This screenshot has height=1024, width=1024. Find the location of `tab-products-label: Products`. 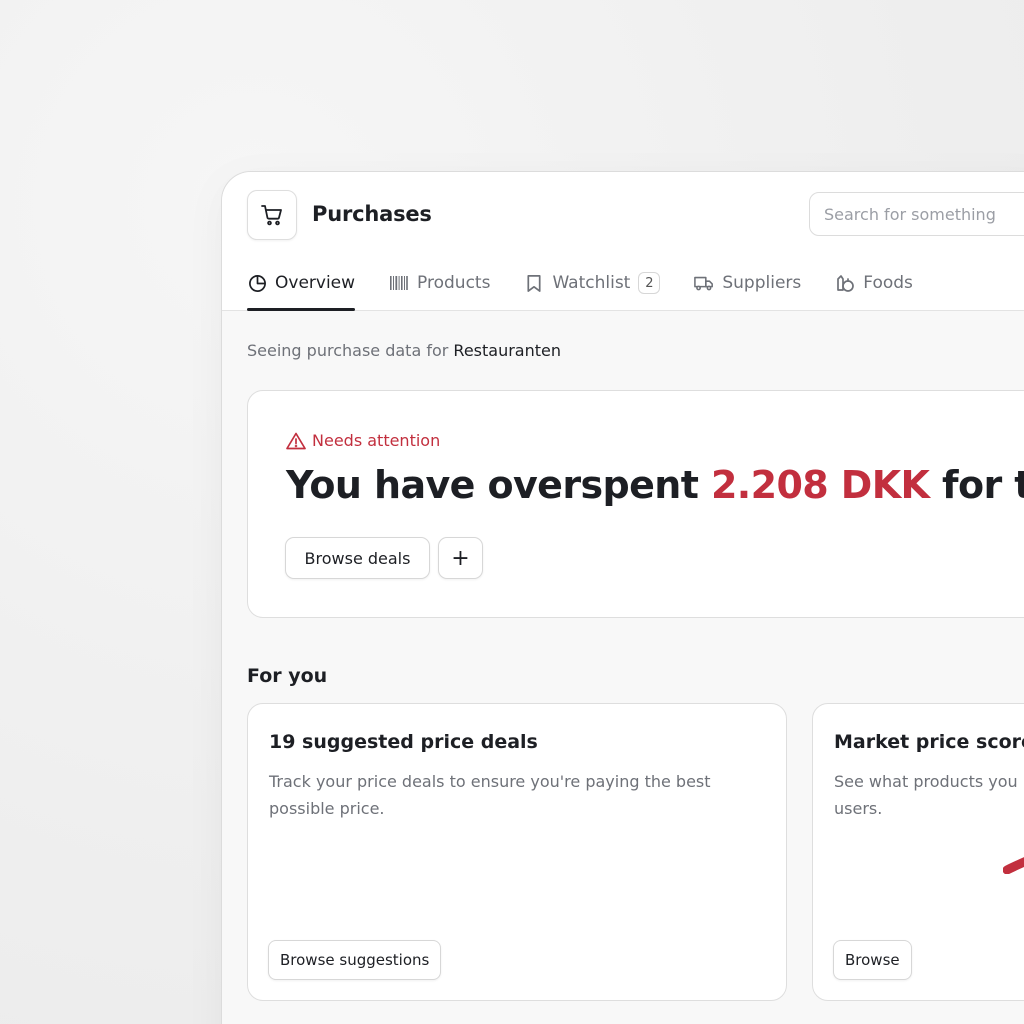

tab-products-label: Products is located at coordinates (454, 283).